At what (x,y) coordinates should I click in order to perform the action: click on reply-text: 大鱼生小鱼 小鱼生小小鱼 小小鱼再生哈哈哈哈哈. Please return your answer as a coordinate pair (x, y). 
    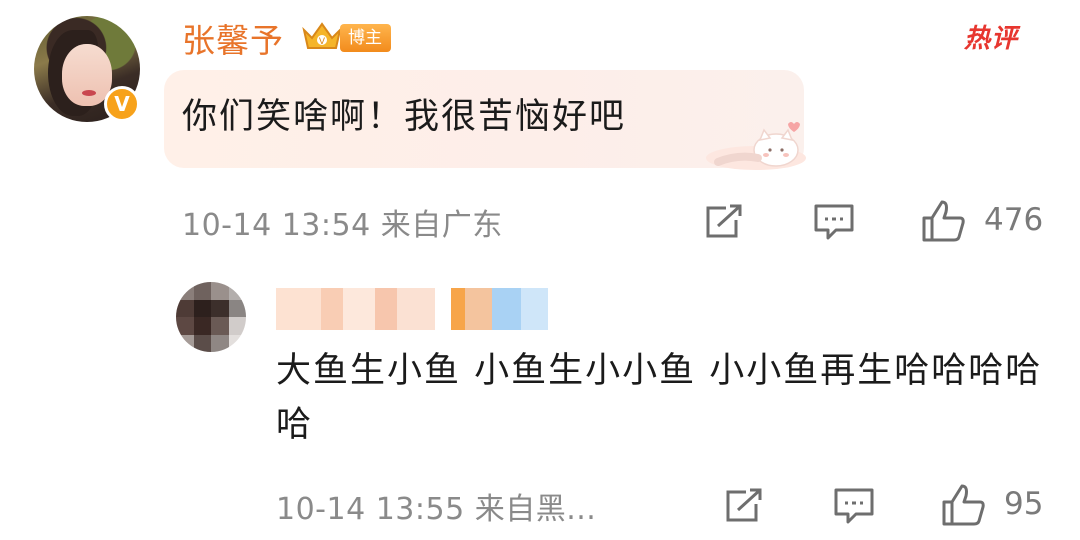
    Looking at the image, I should click on (659, 398).